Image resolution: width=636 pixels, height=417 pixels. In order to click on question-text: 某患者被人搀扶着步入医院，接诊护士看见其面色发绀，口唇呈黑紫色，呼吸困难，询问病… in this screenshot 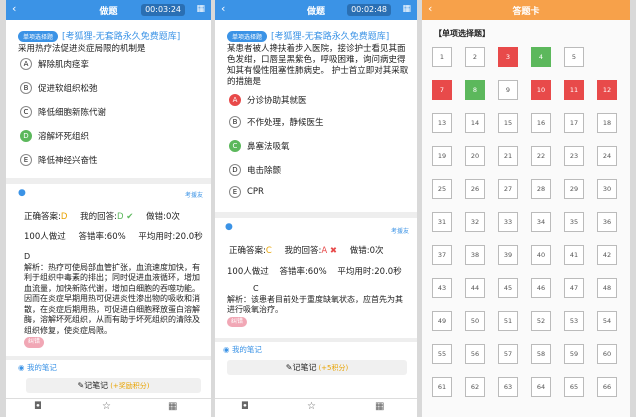, I will do `click(318, 65)`.